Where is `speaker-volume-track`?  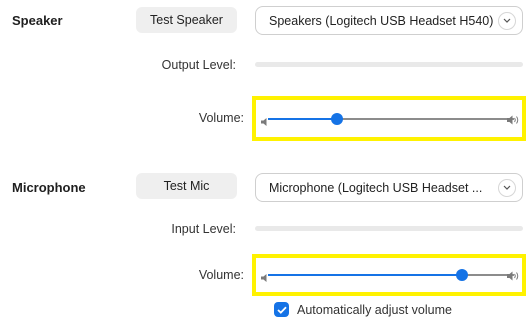
speaker-volume-track is located at coordinates (425, 118).